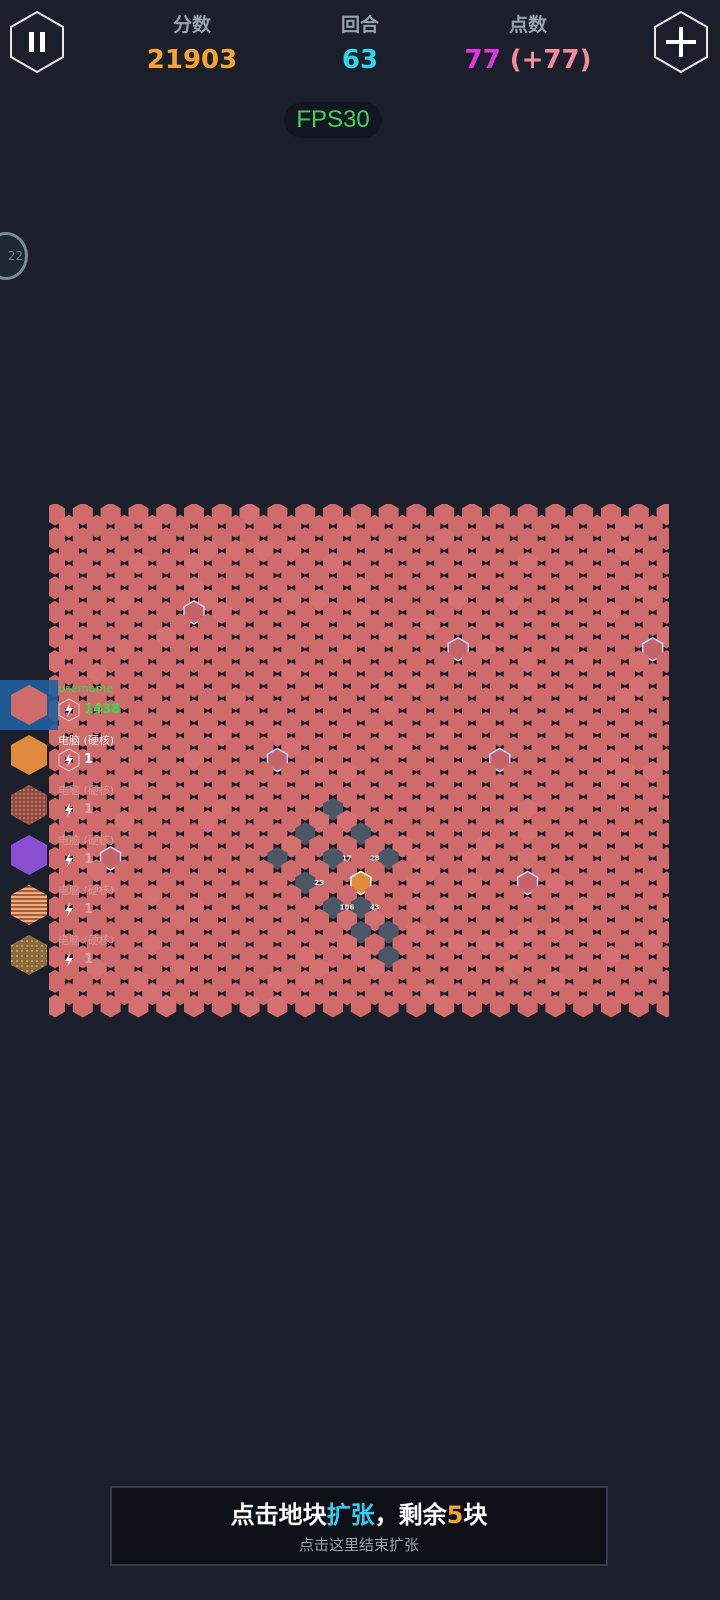 This screenshot has width=720, height=1600. I want to click on tile-value: 43, so click(375, 908).